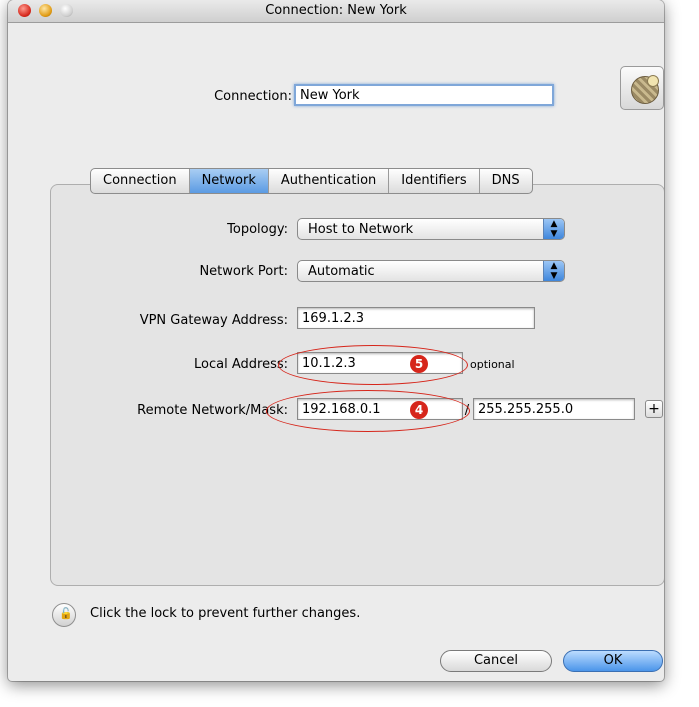 Image resolution: width=699 pixels, height=707 pixels. Describe the element at coordinates (506, 181) in the screenshot. I see `tab-dns: DNS` at that location.